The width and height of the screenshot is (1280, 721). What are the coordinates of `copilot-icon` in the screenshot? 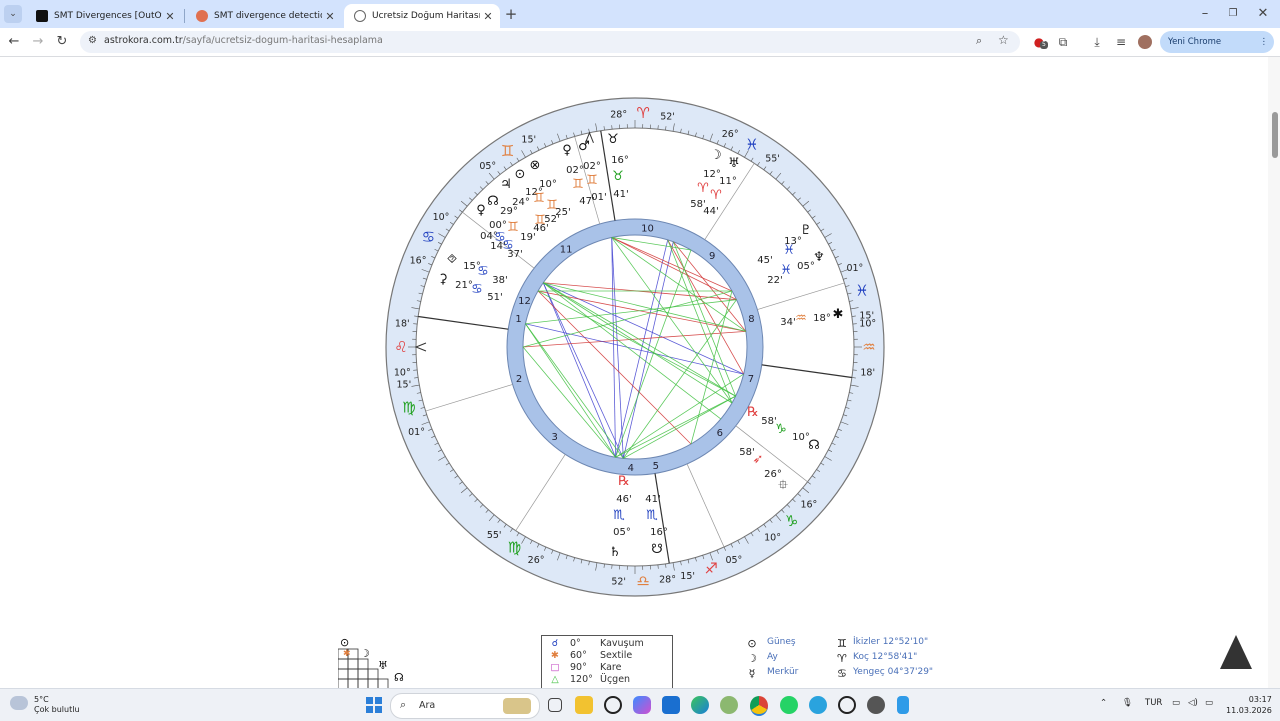 It's located at (642, 705).